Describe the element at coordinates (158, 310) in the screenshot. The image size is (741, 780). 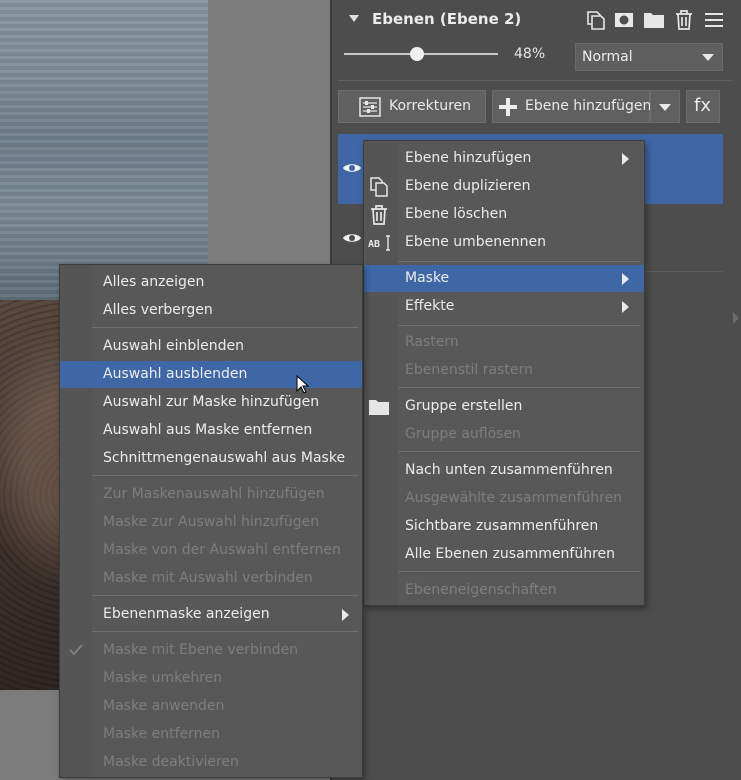
I see `menu-item-label: Alles verbergen` at that location.